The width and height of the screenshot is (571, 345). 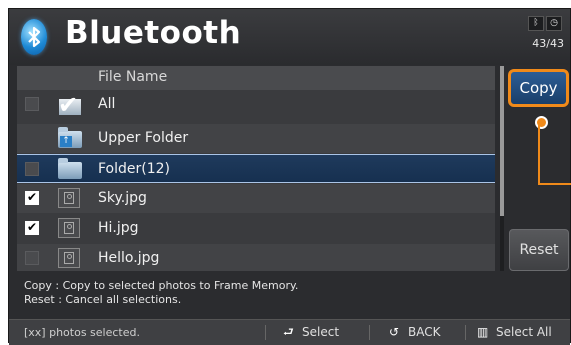 I want to click on list-item-folder: Folder(12), so click(x=256, y=168).